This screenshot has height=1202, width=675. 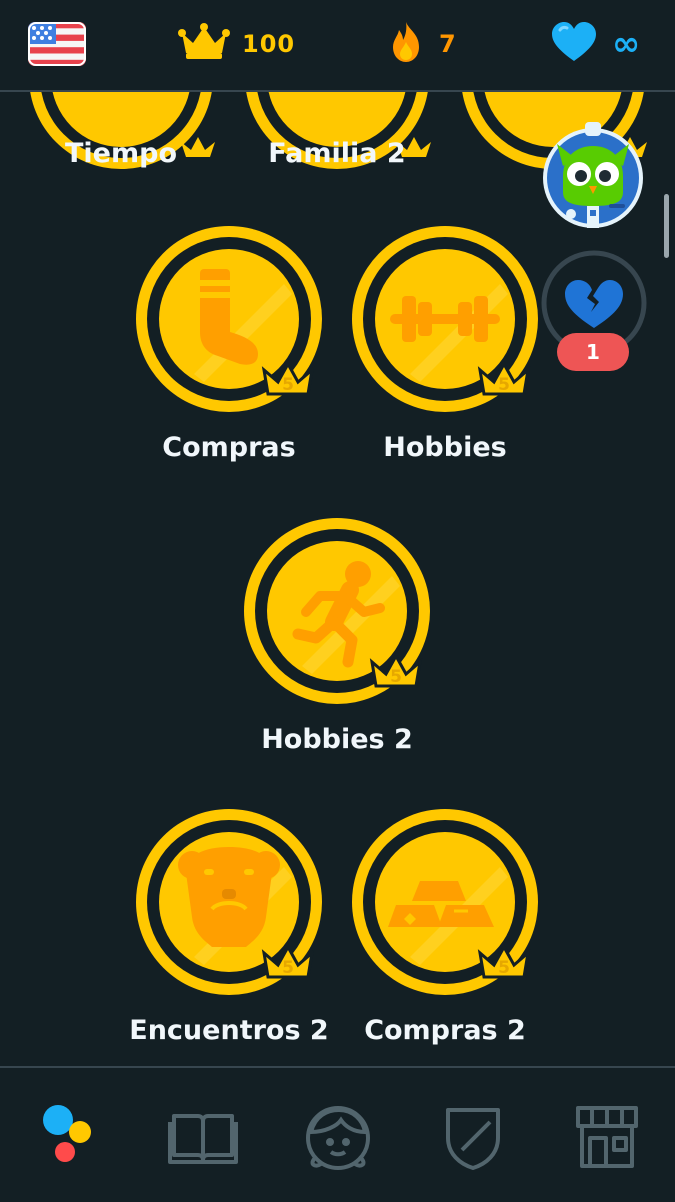 I want to click on learn-dots-icon, so click(x=67, y=1133).